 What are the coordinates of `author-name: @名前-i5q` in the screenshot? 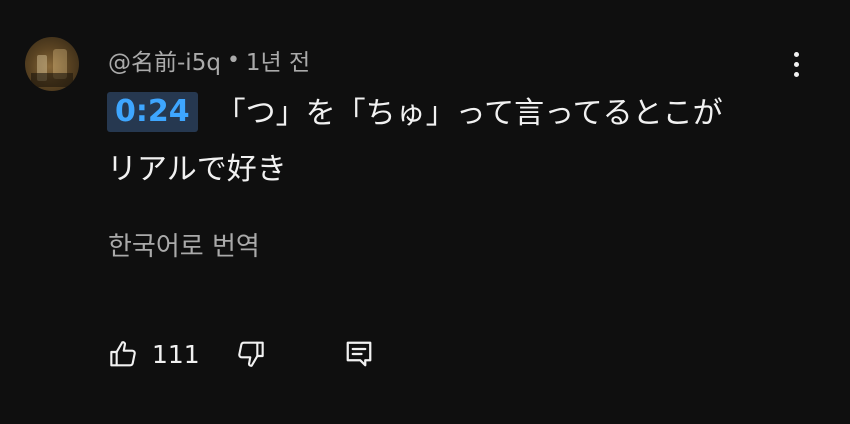 It's located at (164, 60).